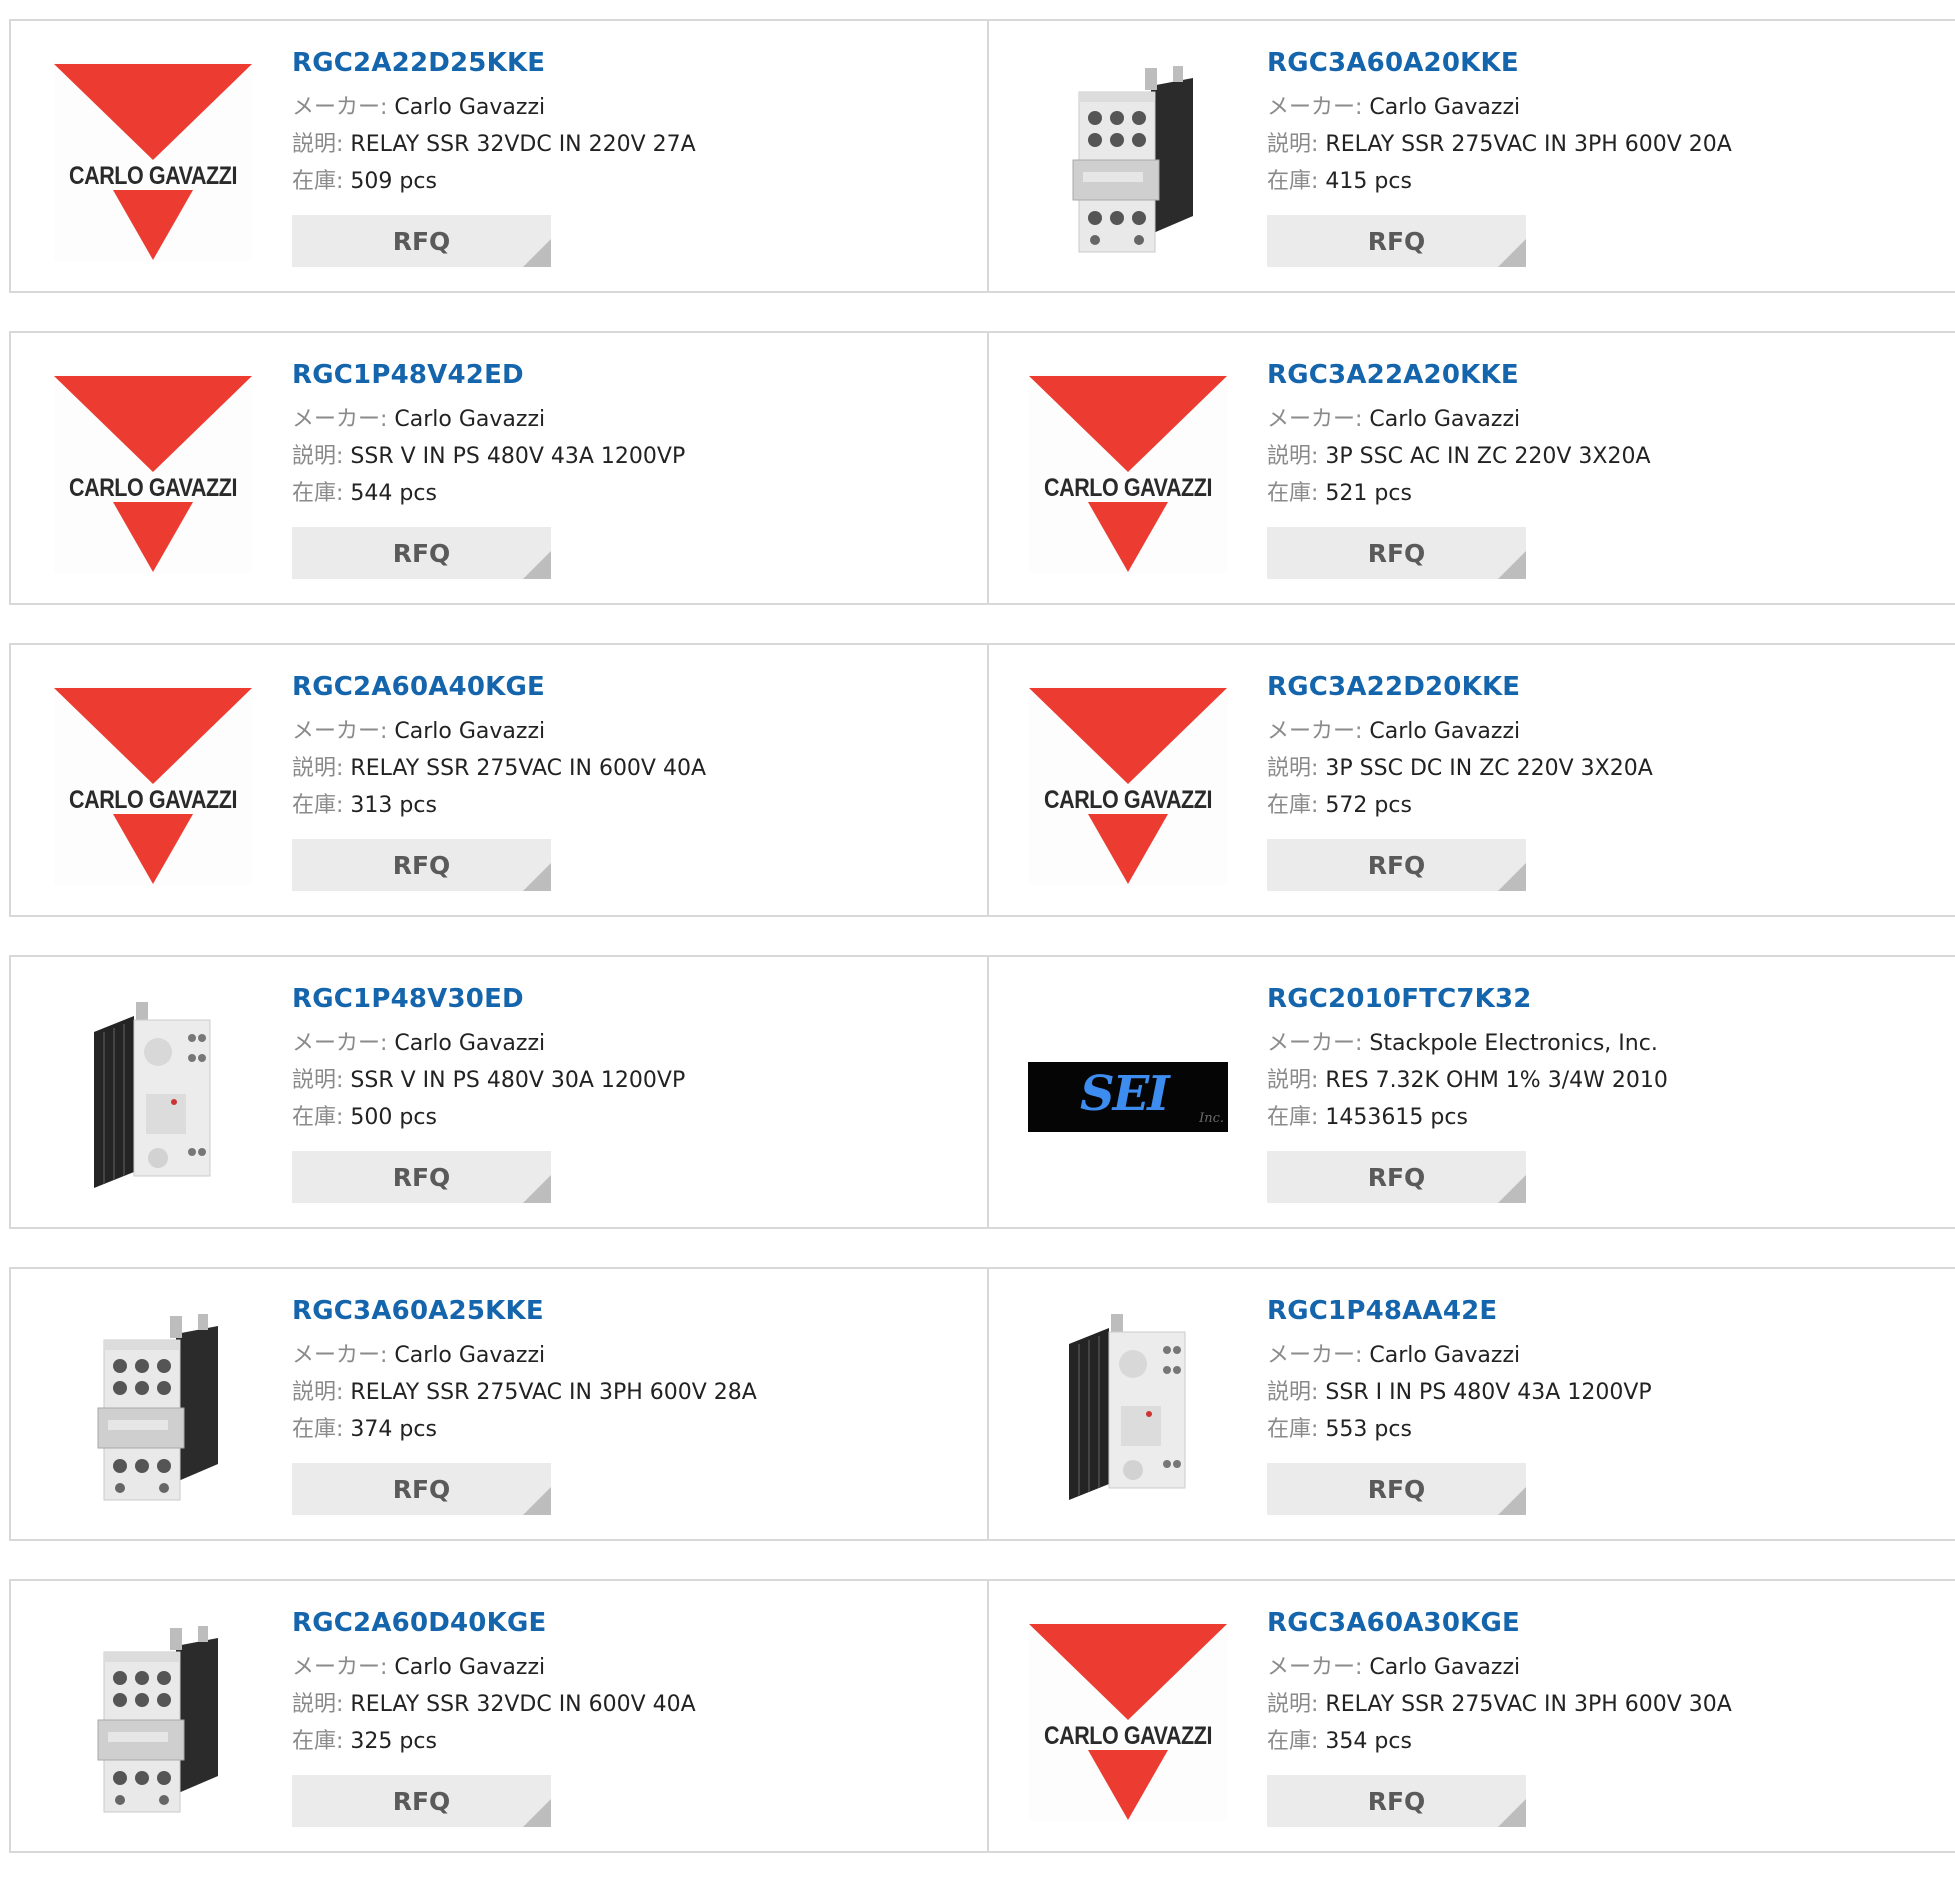 This screenshot has height=1891, width=1955. I want to click on product-image: SEI Inc., so click(1128, 1097).